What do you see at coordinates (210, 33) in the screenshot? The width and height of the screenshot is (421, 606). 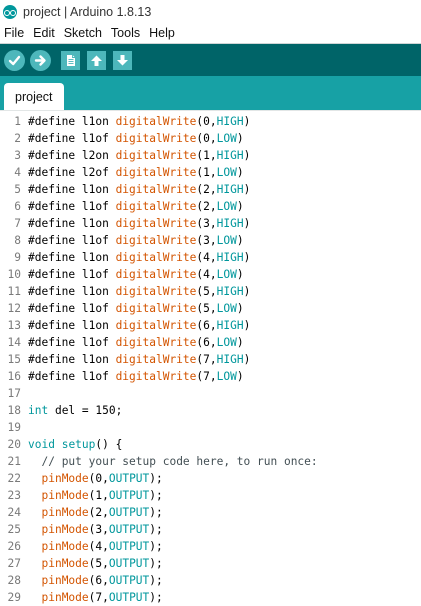 I see `menu-bar: File Edit Sketch Tools Help` at bounding box center [210, 33].